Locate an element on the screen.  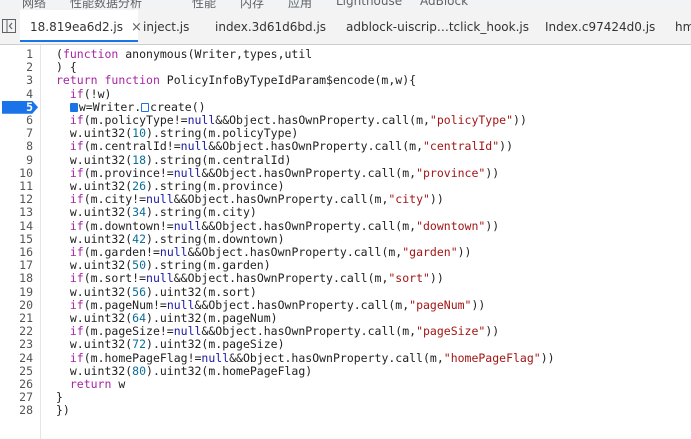
code-line: w.uint32(72).uint32(m.pageSize) is located at coordinates (170, 344).